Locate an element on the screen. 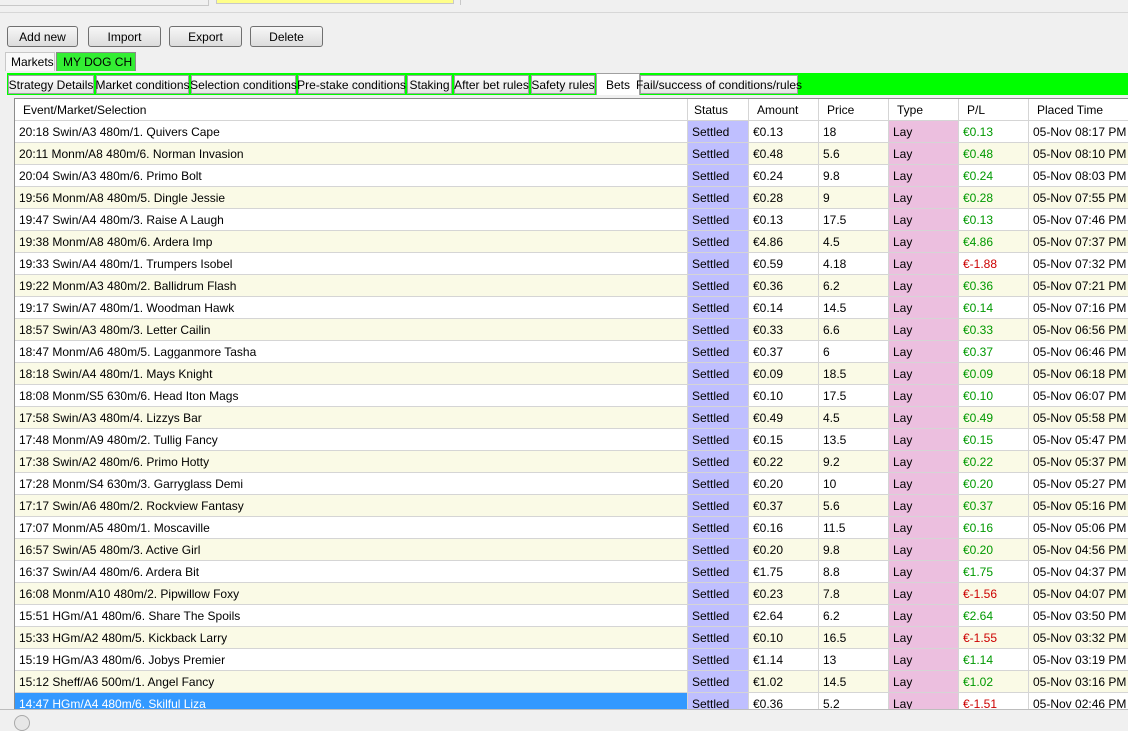  cell-event: 16:57 Swin/A5 480m/3. Active Girl is located at coordinates (351, 550).